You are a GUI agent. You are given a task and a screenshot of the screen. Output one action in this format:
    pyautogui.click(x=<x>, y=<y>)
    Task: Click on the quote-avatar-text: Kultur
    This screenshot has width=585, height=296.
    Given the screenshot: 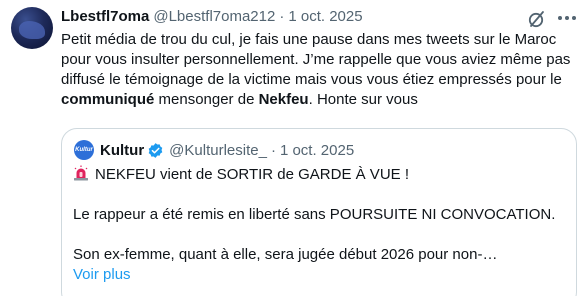 What is the action you would take?
    pyautogui.click(x=84, y=150)
    